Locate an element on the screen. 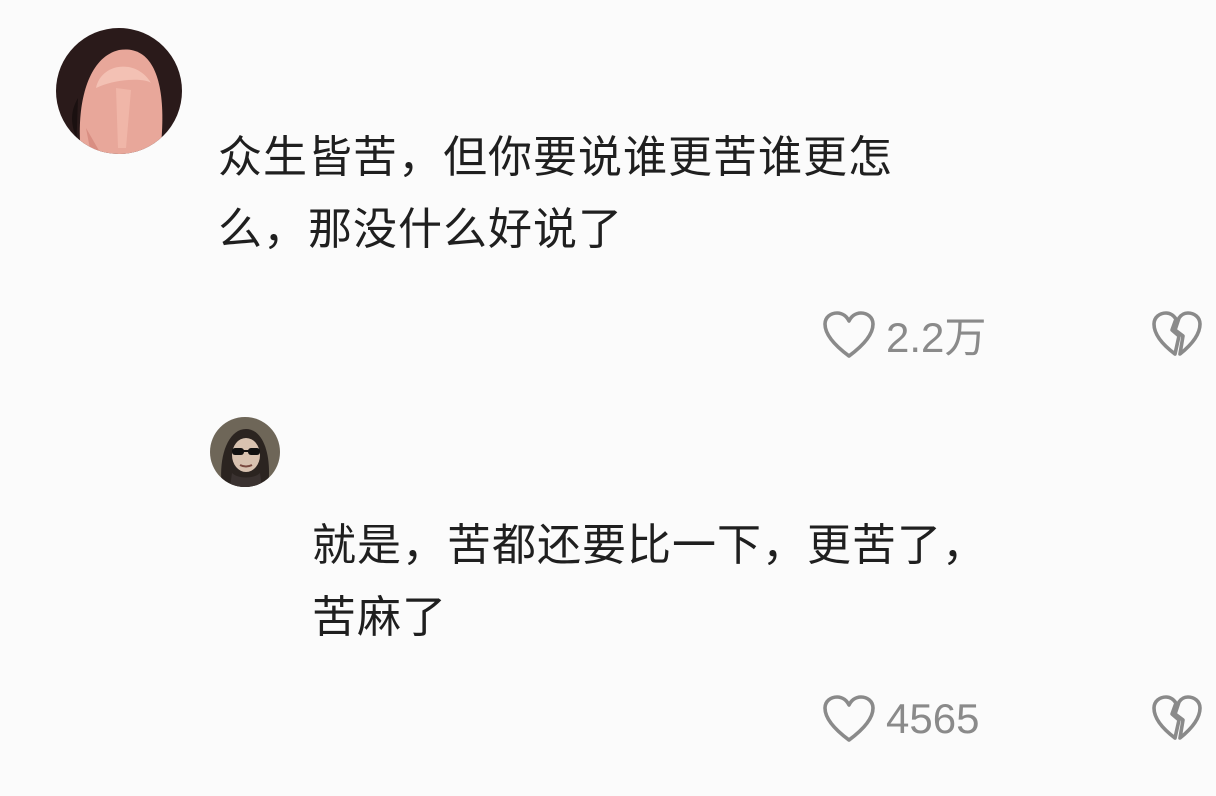 This screenshot has height=796, width=1216. comment-text: 众生皆苦，但你要说谁更苦谁更怎 么，那没什么好说了 is located at coordinates (678, 194).